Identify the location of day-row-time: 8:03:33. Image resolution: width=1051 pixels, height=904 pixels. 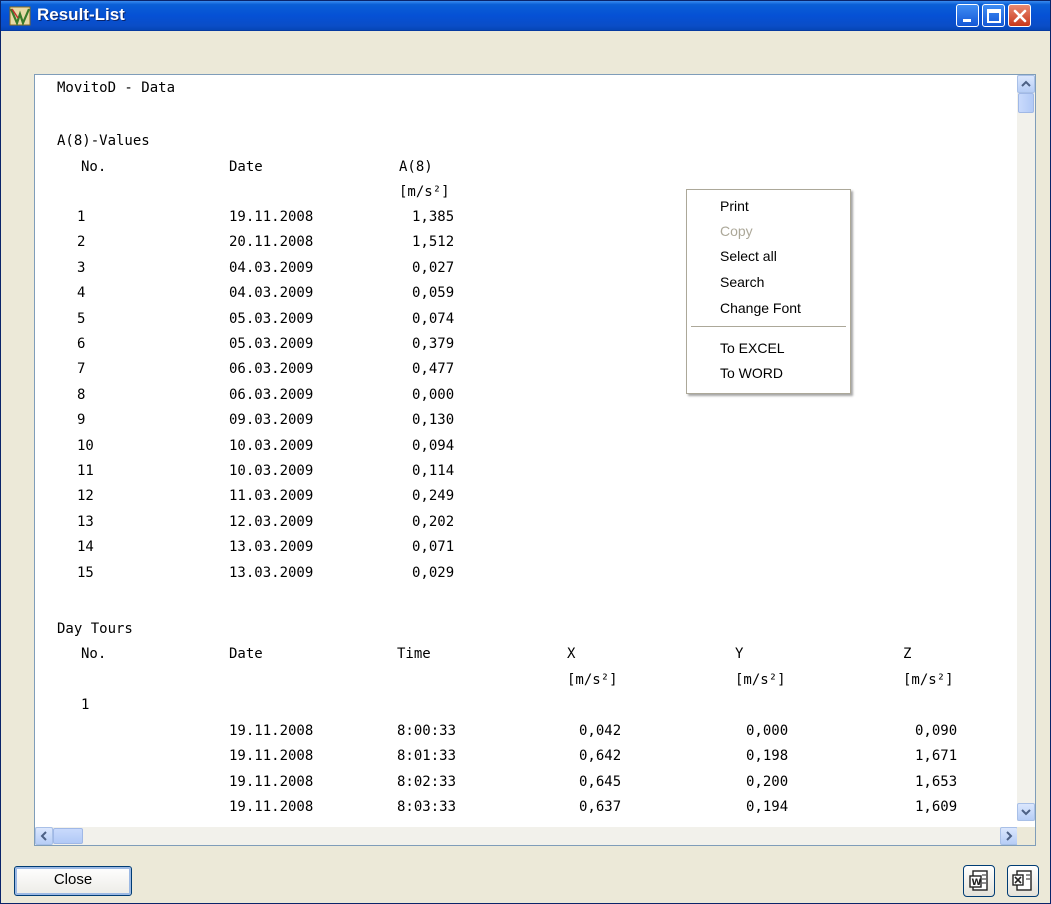
(427, 806).